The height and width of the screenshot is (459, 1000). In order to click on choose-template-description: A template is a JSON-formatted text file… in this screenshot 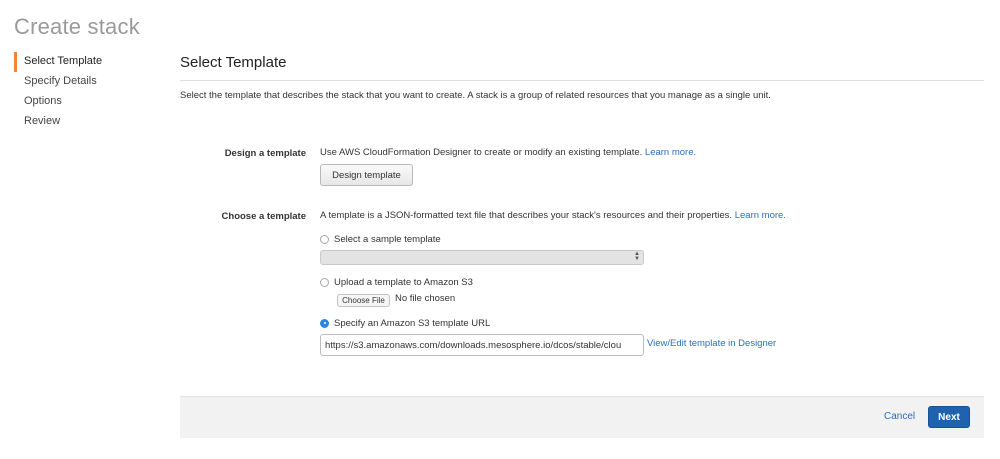, I will do `click(553, 215)`.